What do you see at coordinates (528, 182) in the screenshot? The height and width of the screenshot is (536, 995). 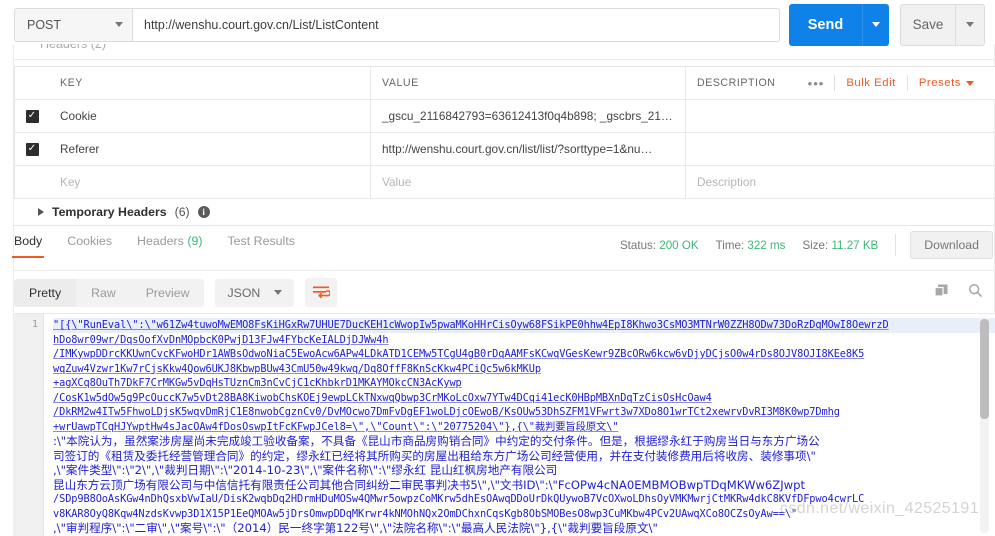 I see `new-header-value-input: Value` at bounding box center [528, 182].